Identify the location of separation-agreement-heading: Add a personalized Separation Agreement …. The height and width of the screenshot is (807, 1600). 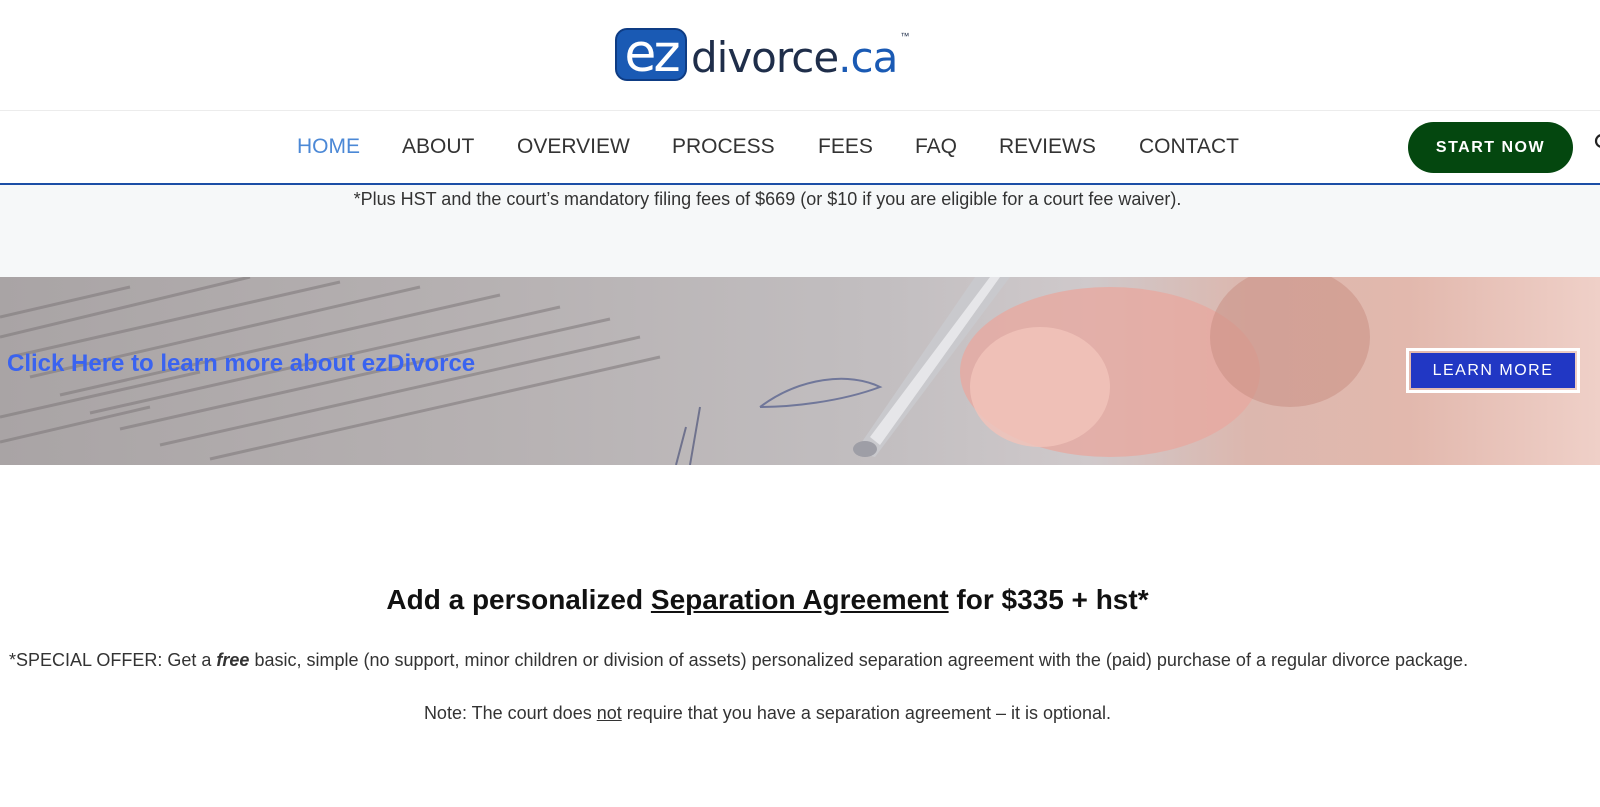
(767, 600).